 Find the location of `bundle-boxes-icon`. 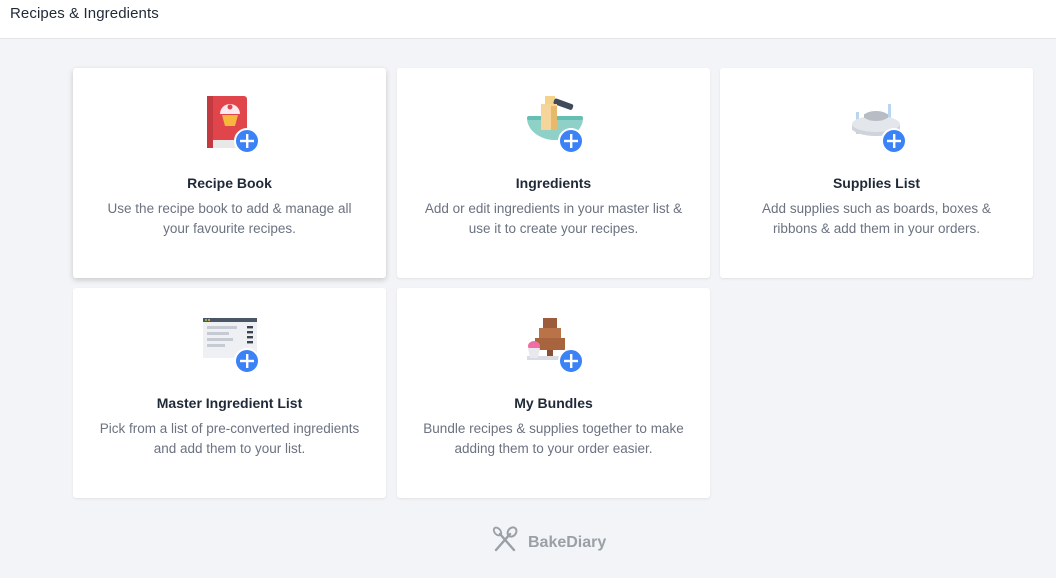

bundle-boxes-icon is located at coordinates (556, 345).